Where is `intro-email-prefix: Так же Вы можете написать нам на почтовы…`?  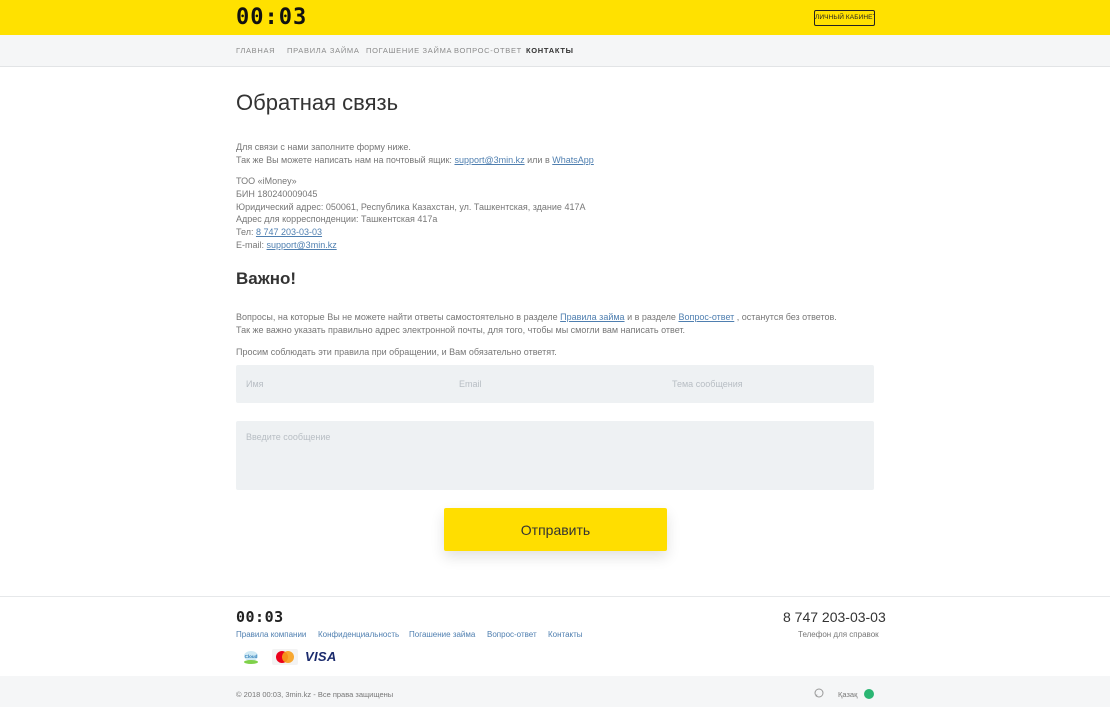
intro-email-prefix: Так же Вы можете написать нам на почтовы… is located at coordinates (344, 160).